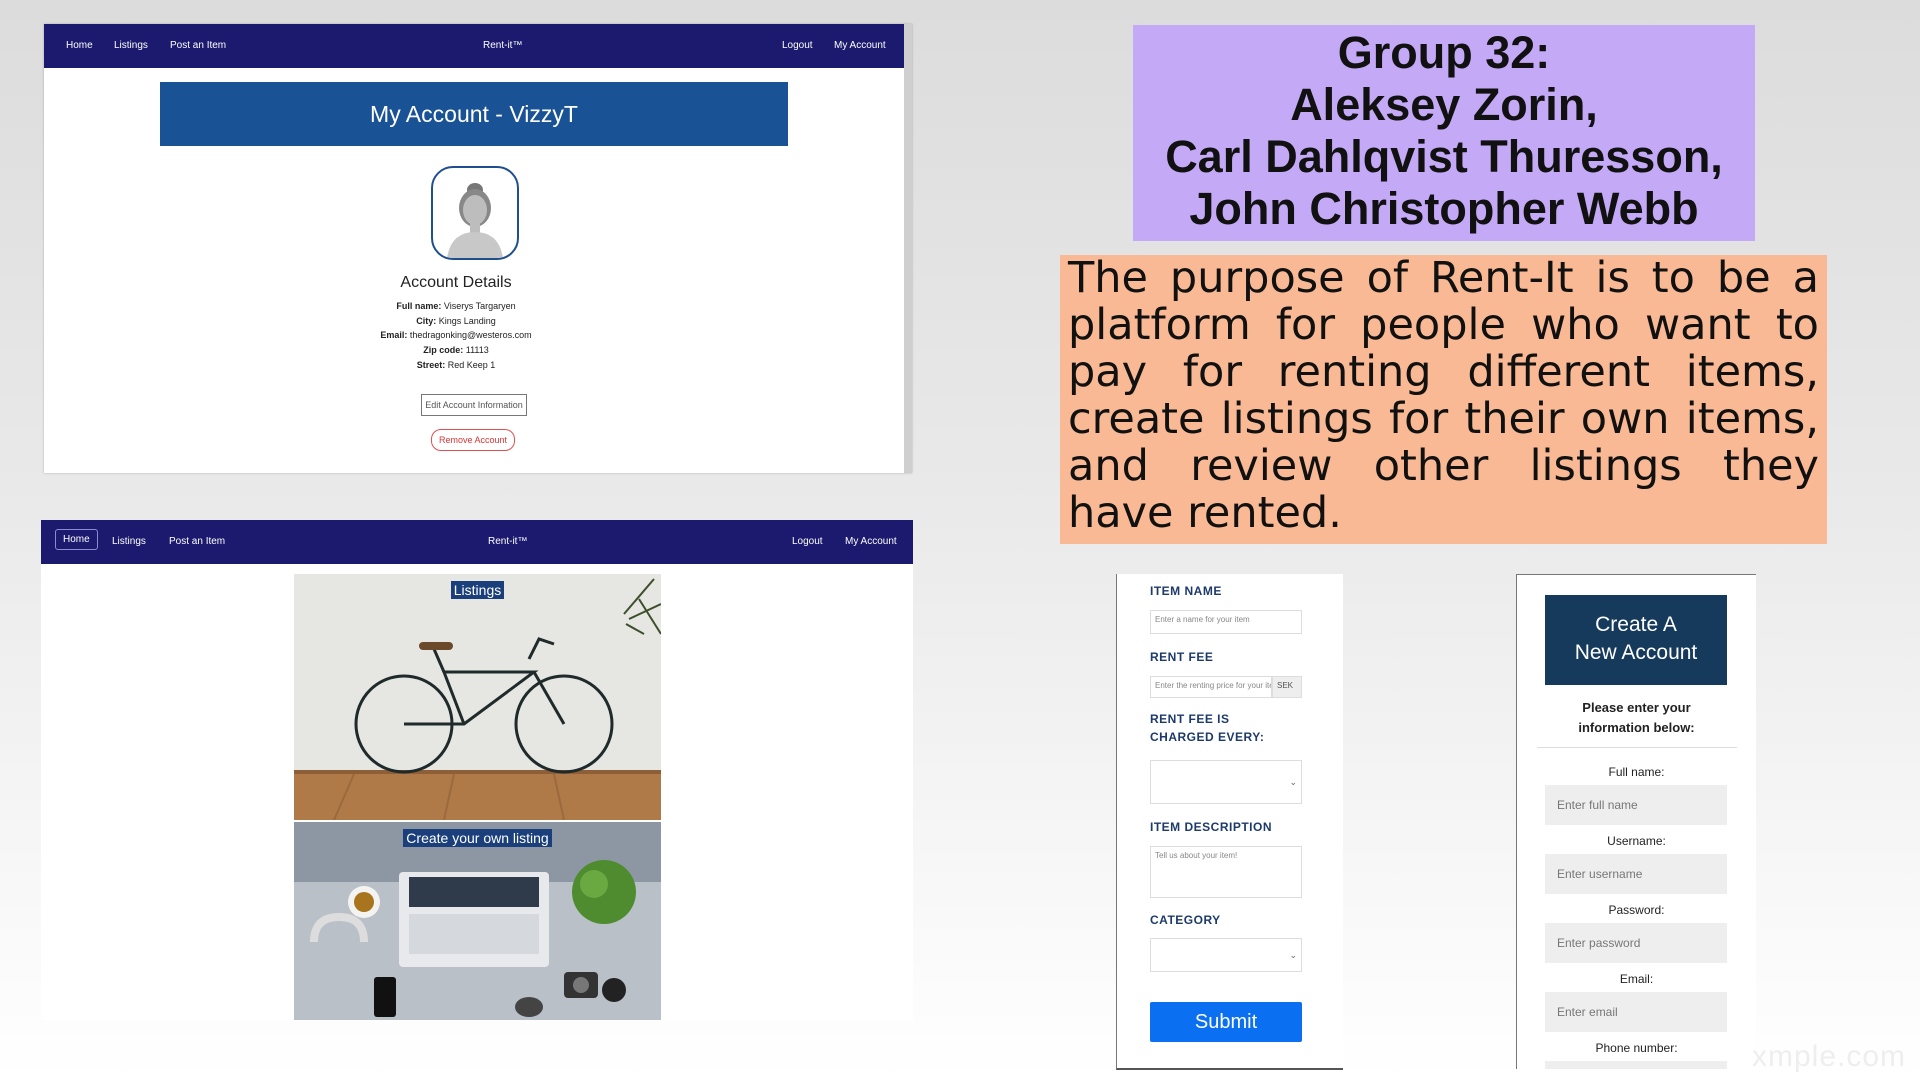 The image size is (1920, 1080). Describe the element at coordinates (1211, 827) in the screenshot. I see `item-description-label: ITEM DESCRIPTION` at that location.